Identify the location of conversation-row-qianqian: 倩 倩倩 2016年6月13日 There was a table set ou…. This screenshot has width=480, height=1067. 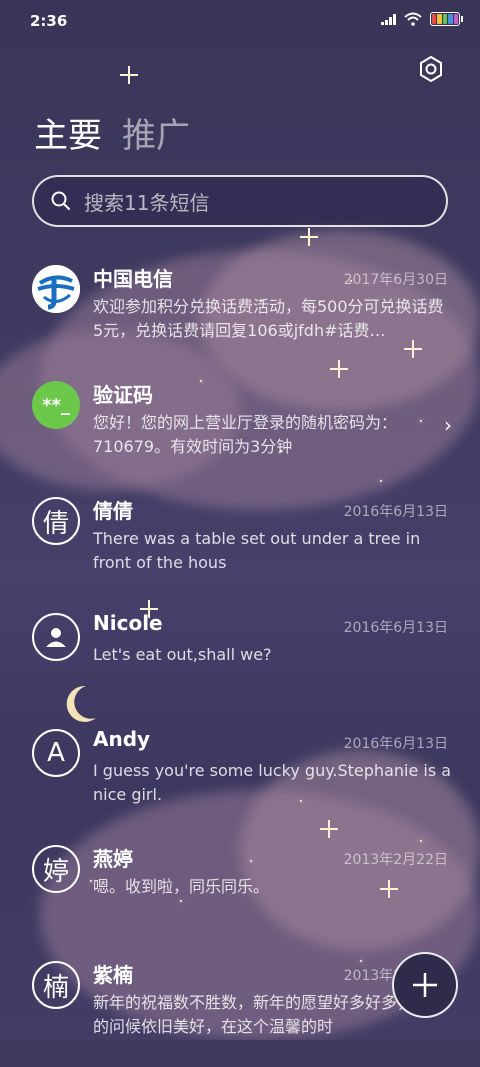
(240, 545).